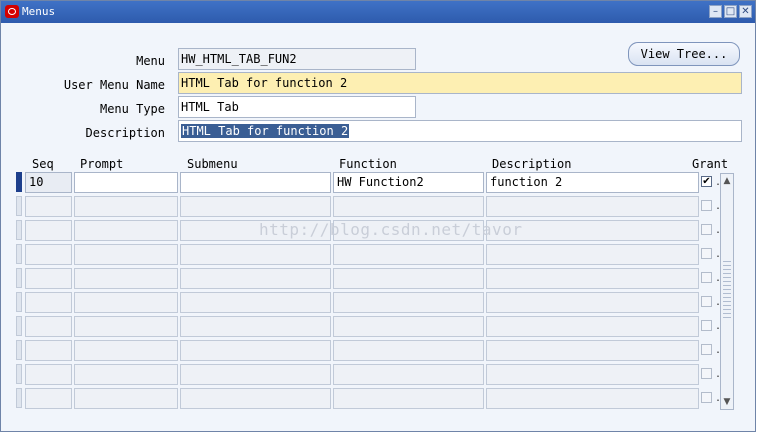 The image size is (758, 435). Describe the element at coordinates (12, 11) in the screenshot. I see `oracle-logo-icon` at that location.